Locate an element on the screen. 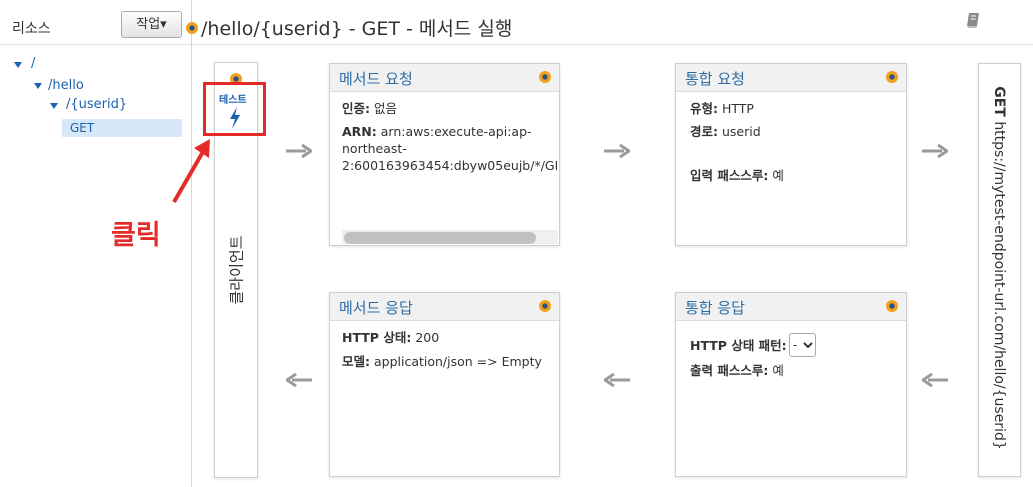  resources-title: 리소스 is located at coordinates (31, 29).